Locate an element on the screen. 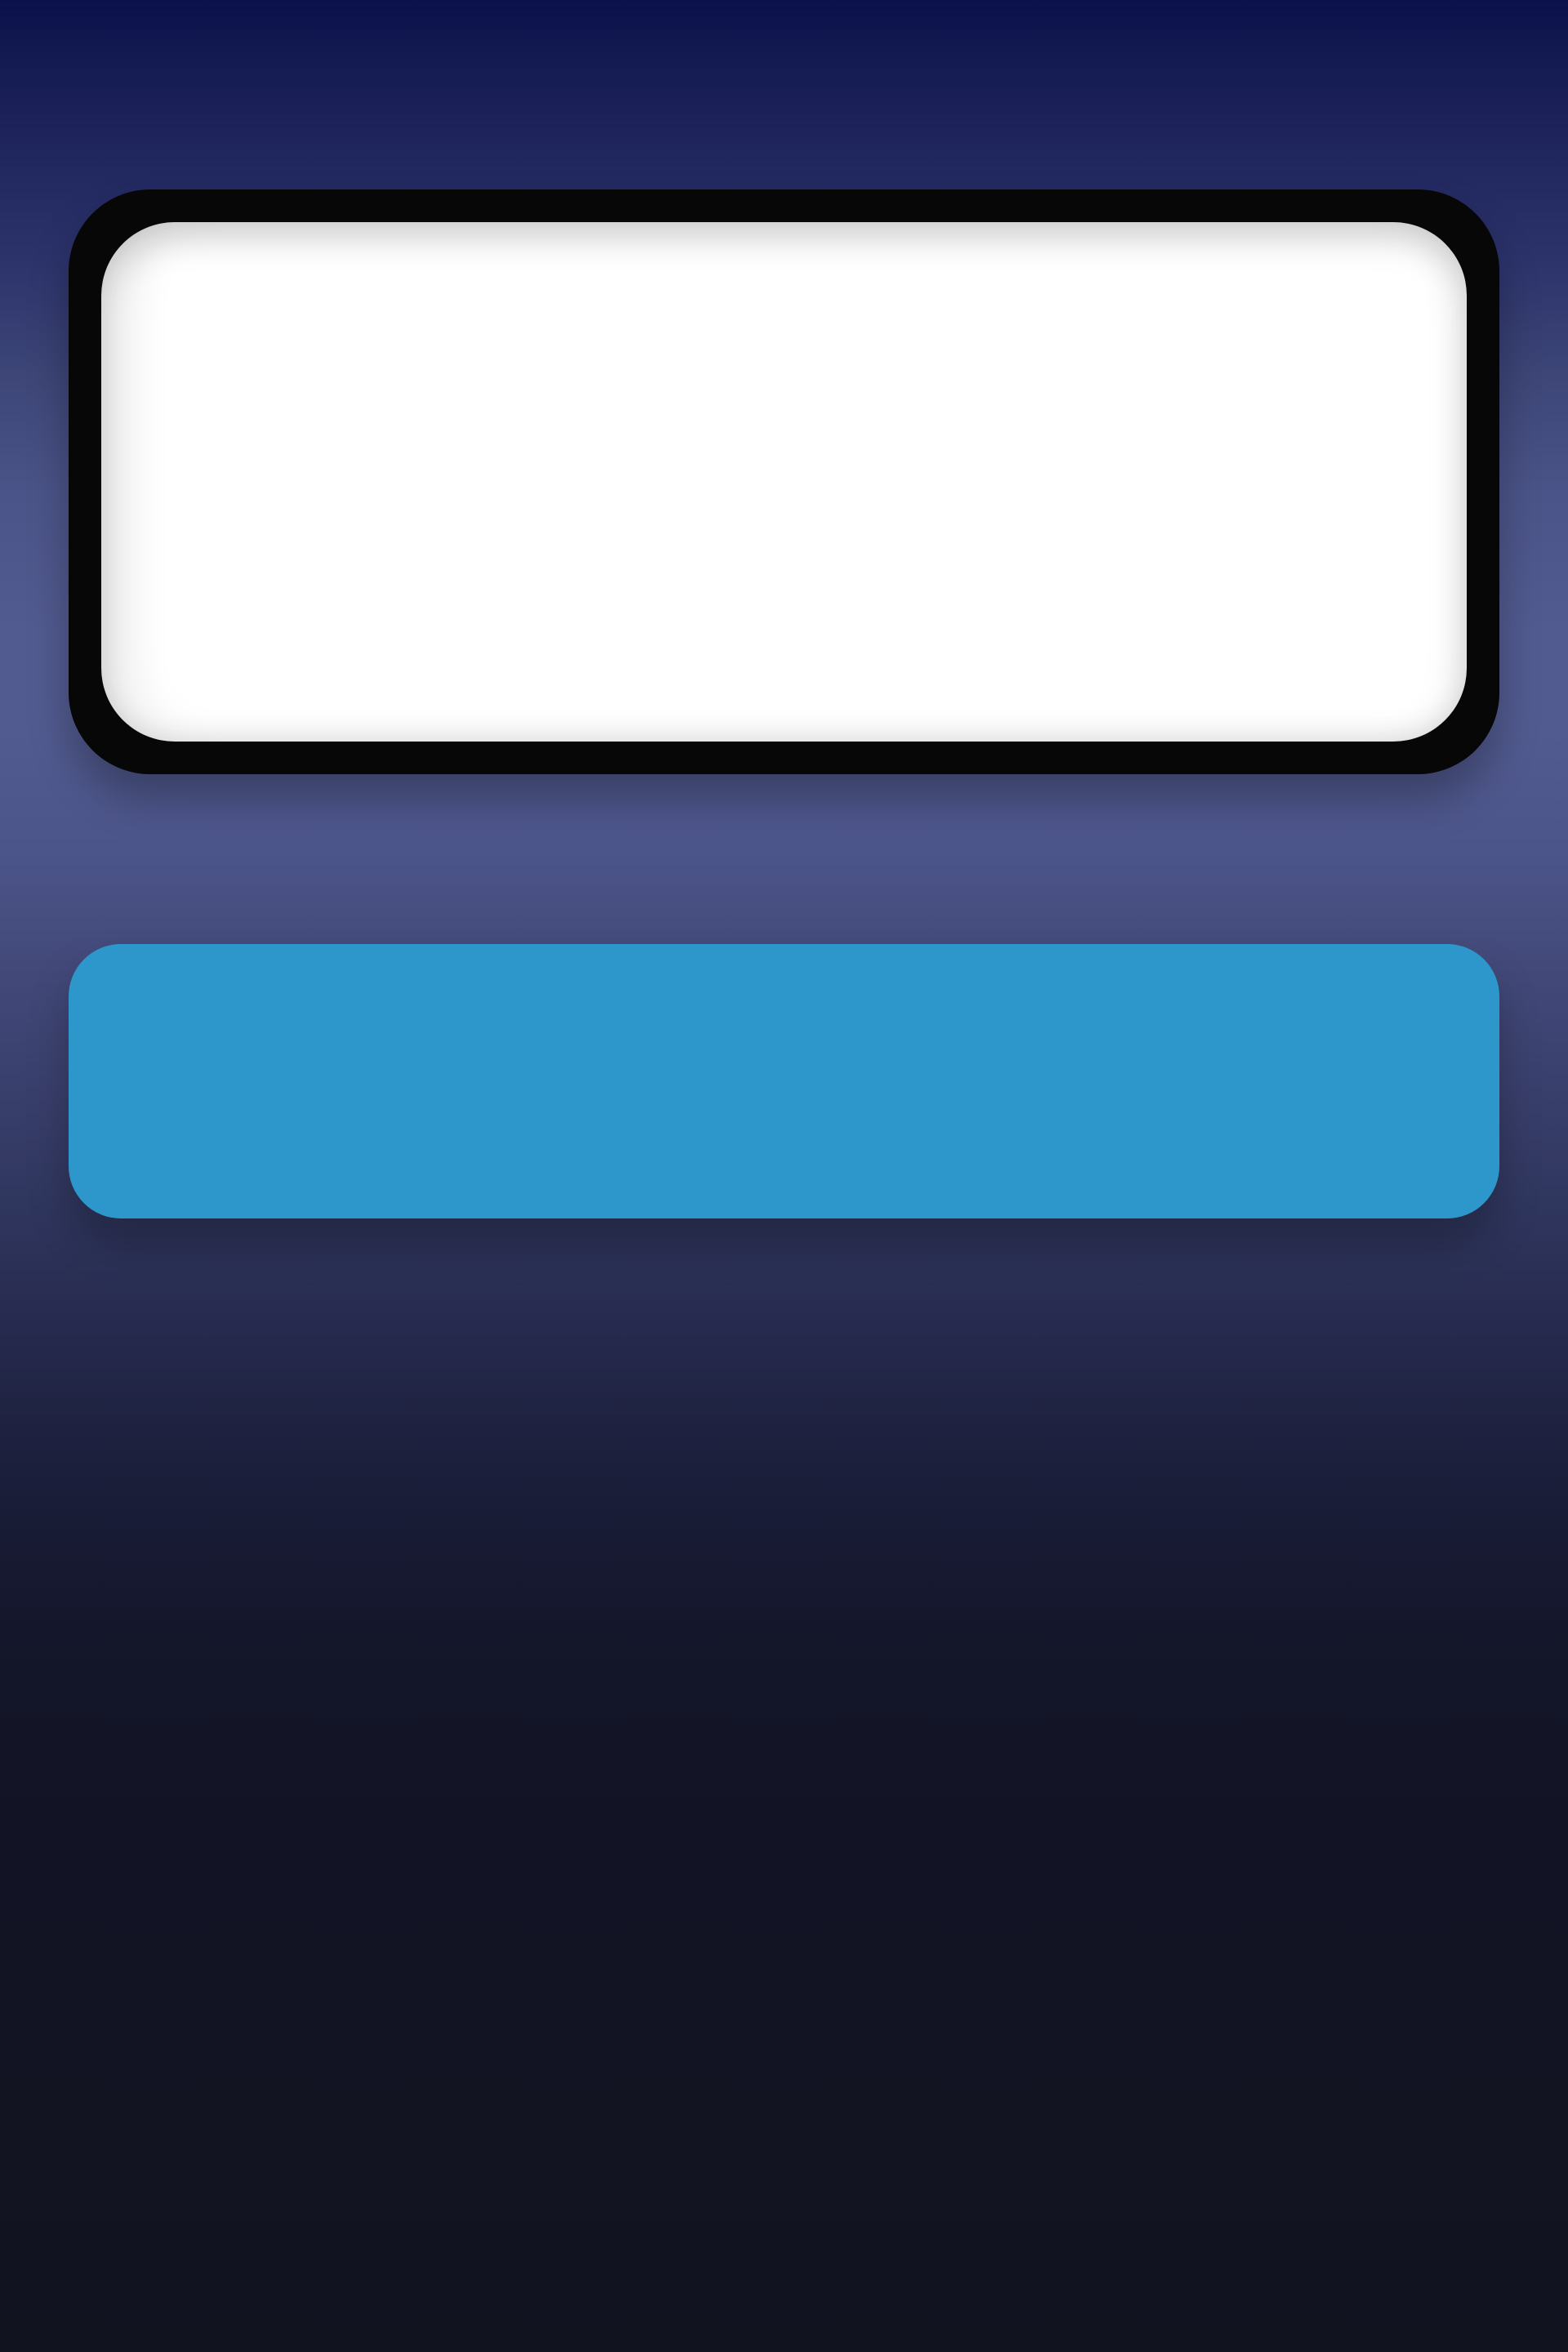  action-button is located at coordinates (784, 1081).